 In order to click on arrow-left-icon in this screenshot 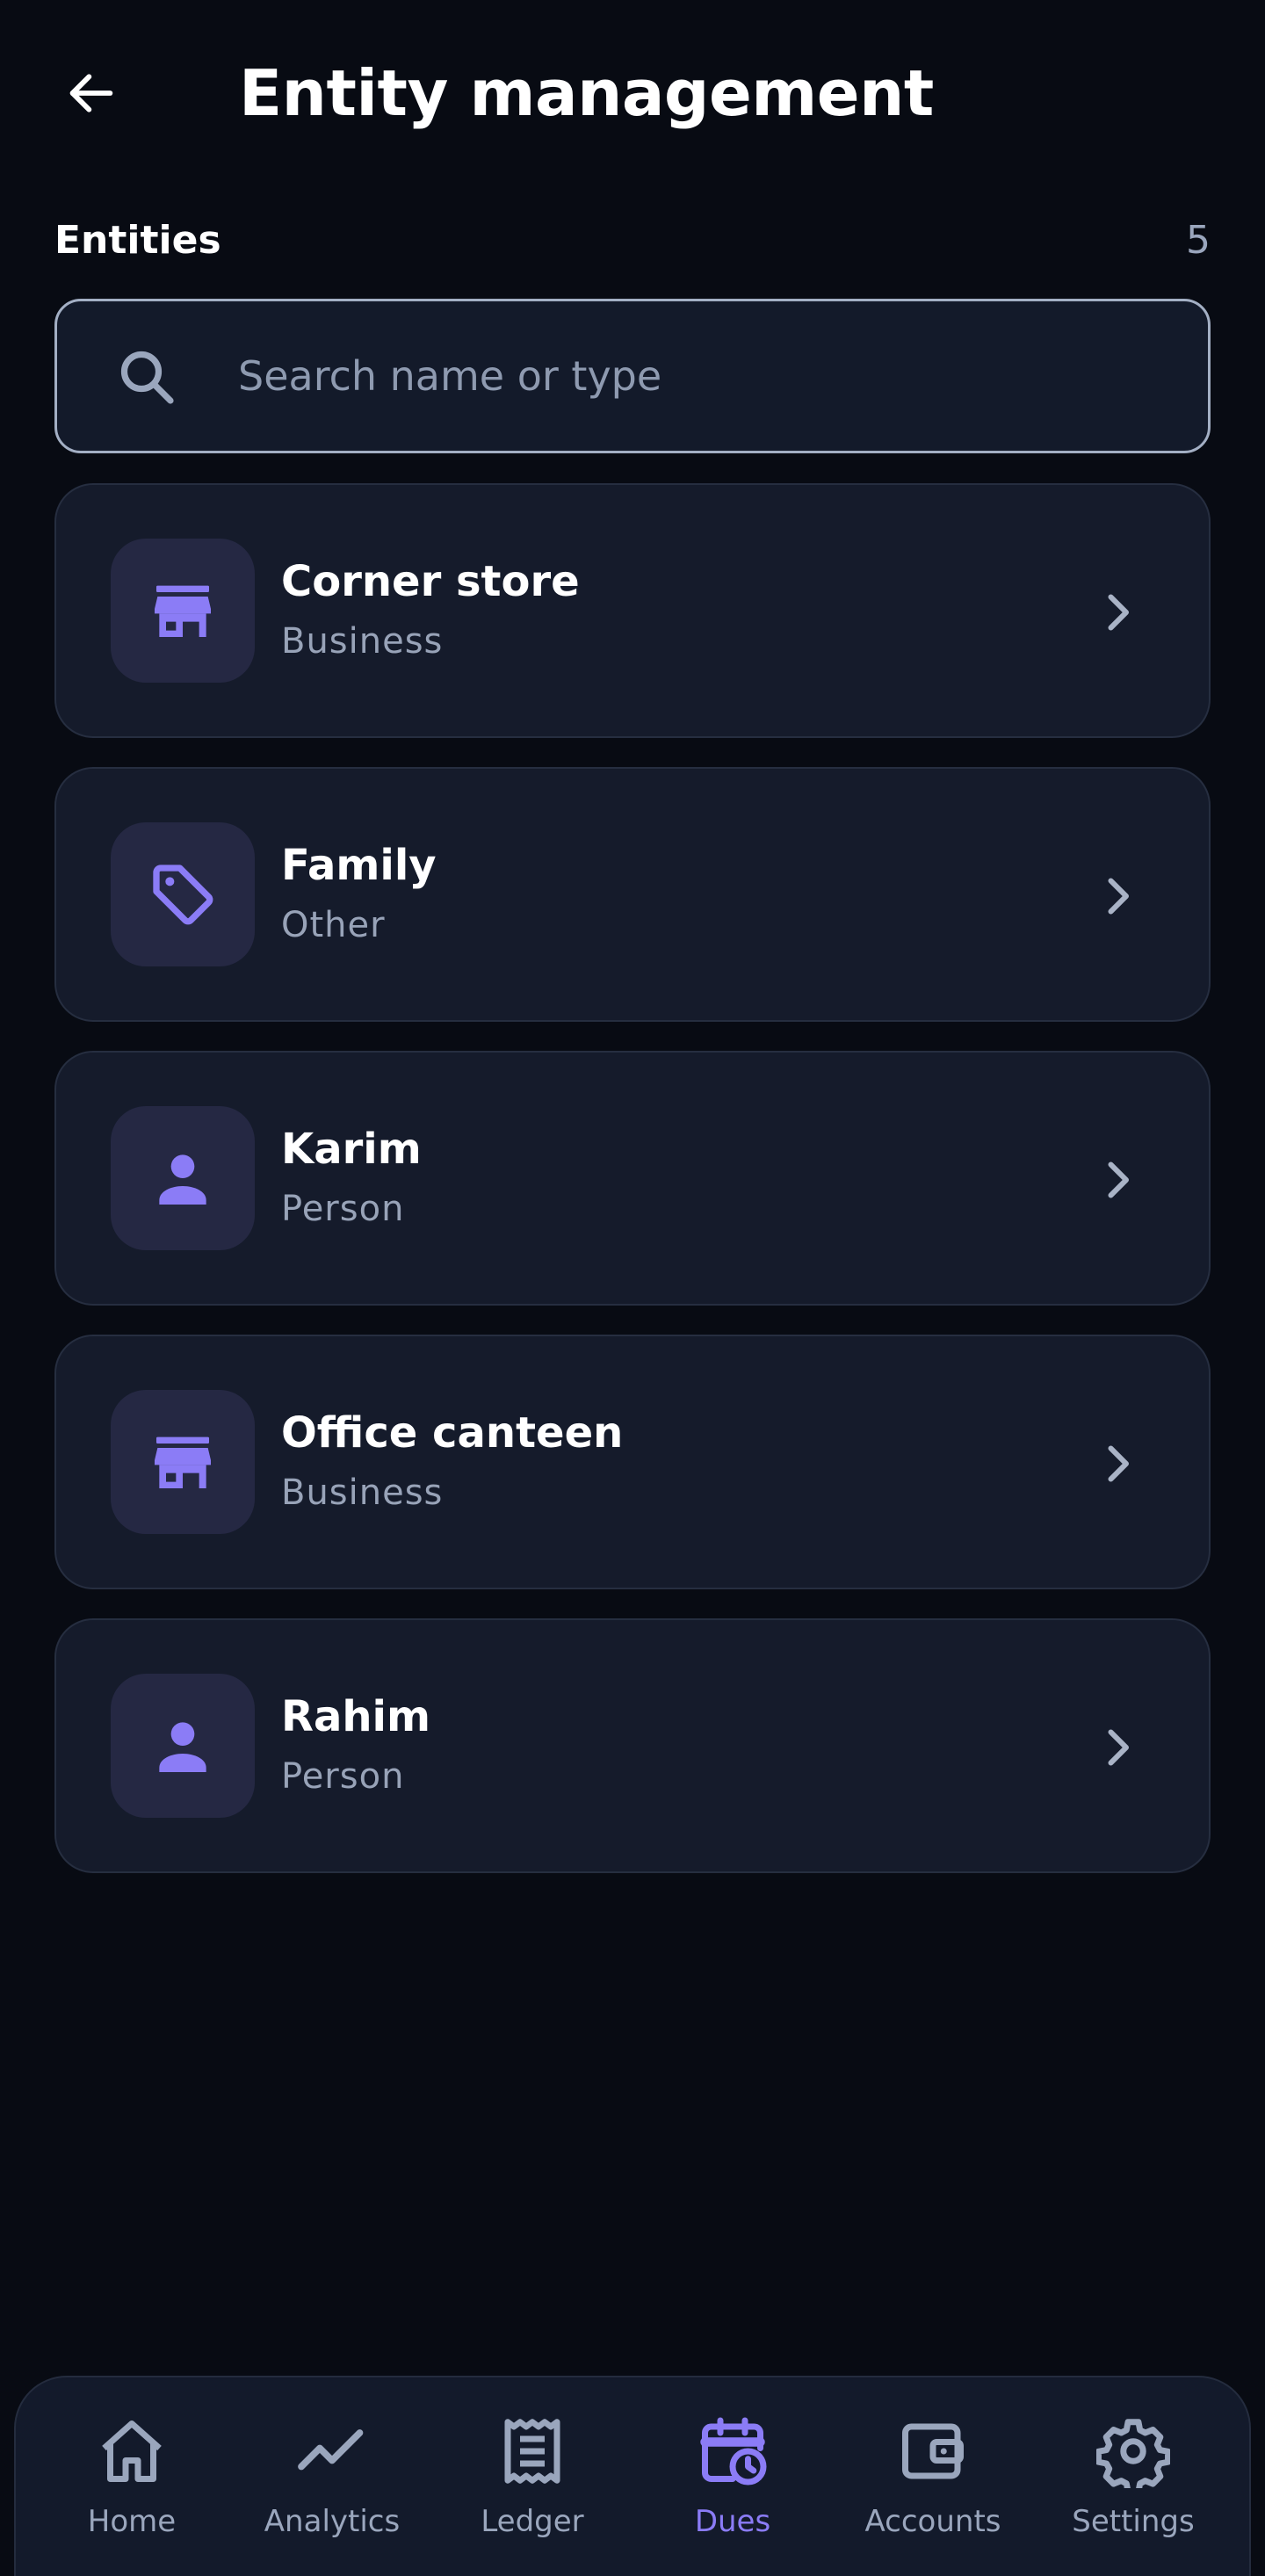, I will do `click(91, 93)`.